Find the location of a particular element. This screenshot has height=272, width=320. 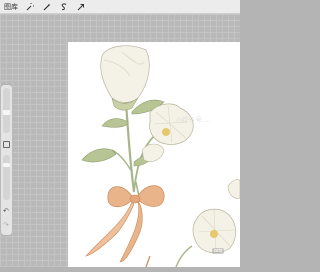

leaf-upper-left is located at coordinates (115, 123).